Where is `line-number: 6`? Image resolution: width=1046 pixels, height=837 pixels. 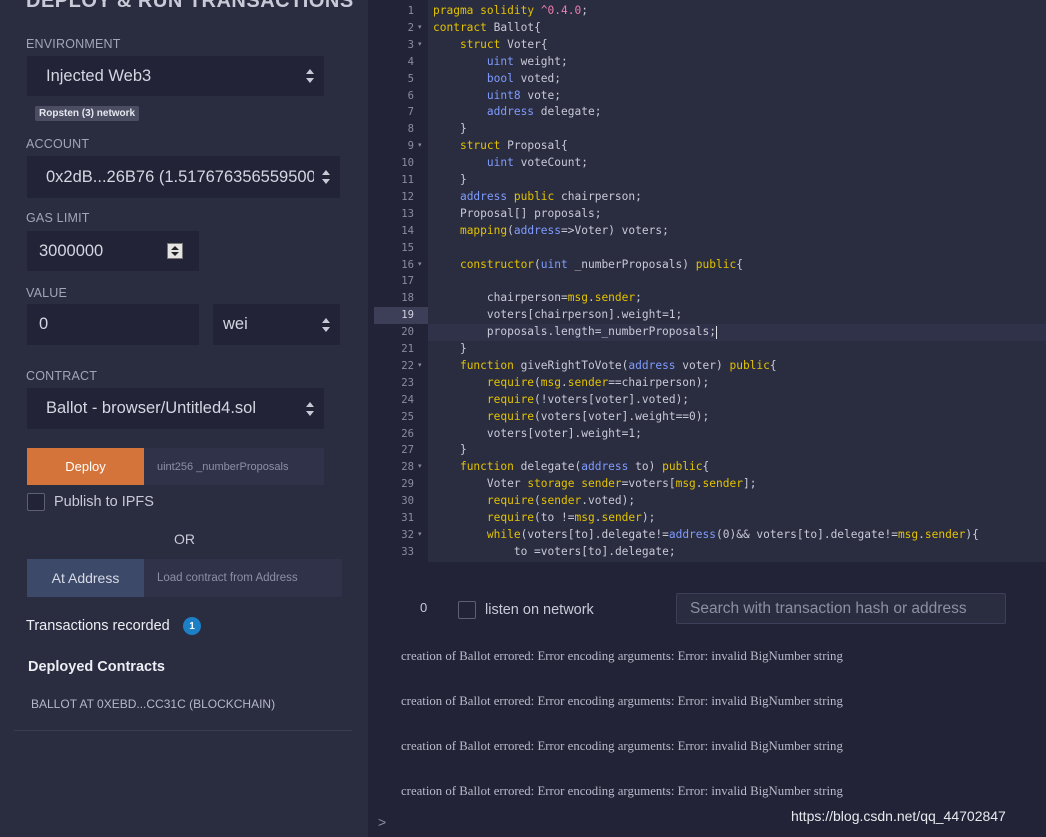 line-number: 6 is located at coordinates (410, 95).